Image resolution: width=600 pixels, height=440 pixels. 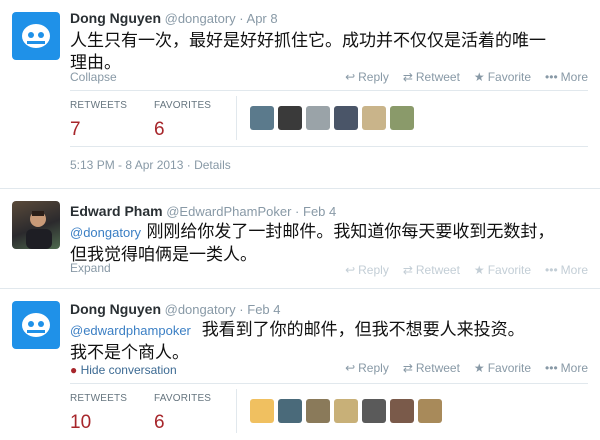 What do you see at coordinates (150, 165) in the screenshot?
I see `tweet-timestamp: 5:13 PM - 8 Apr 2013 · Details` at bounding box center [150, 165].